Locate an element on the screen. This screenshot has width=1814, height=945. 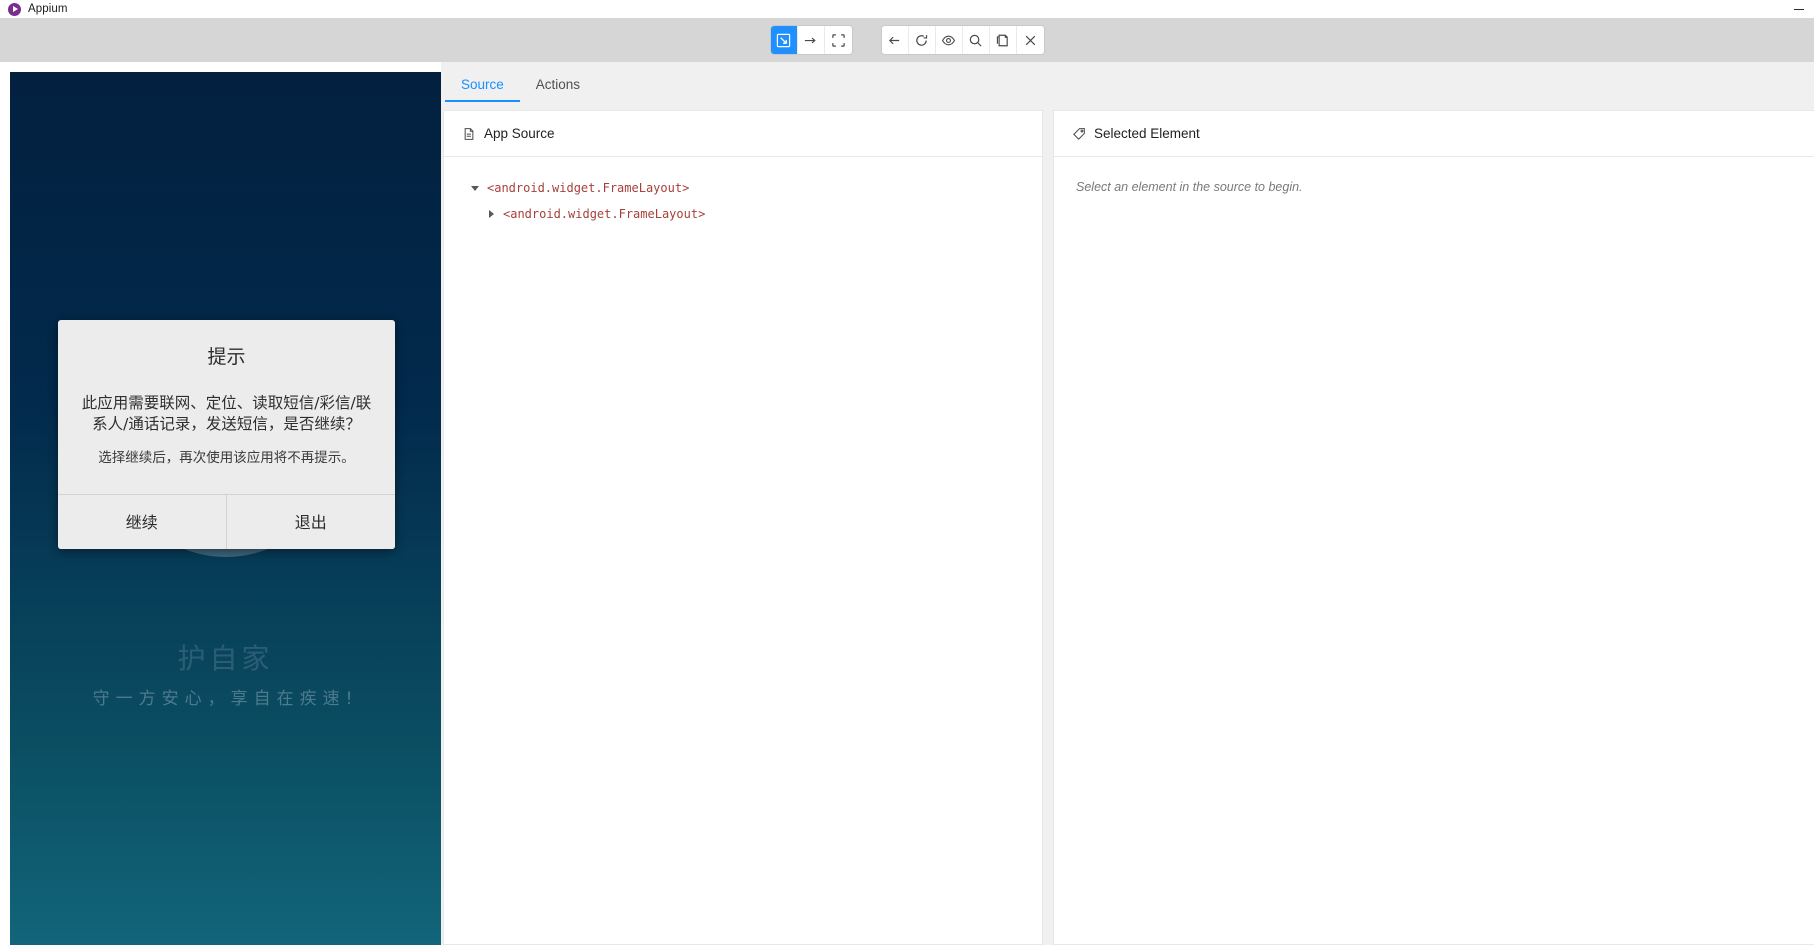
inspector-tabs: Source Actions is located at coordinates (1127, 82).